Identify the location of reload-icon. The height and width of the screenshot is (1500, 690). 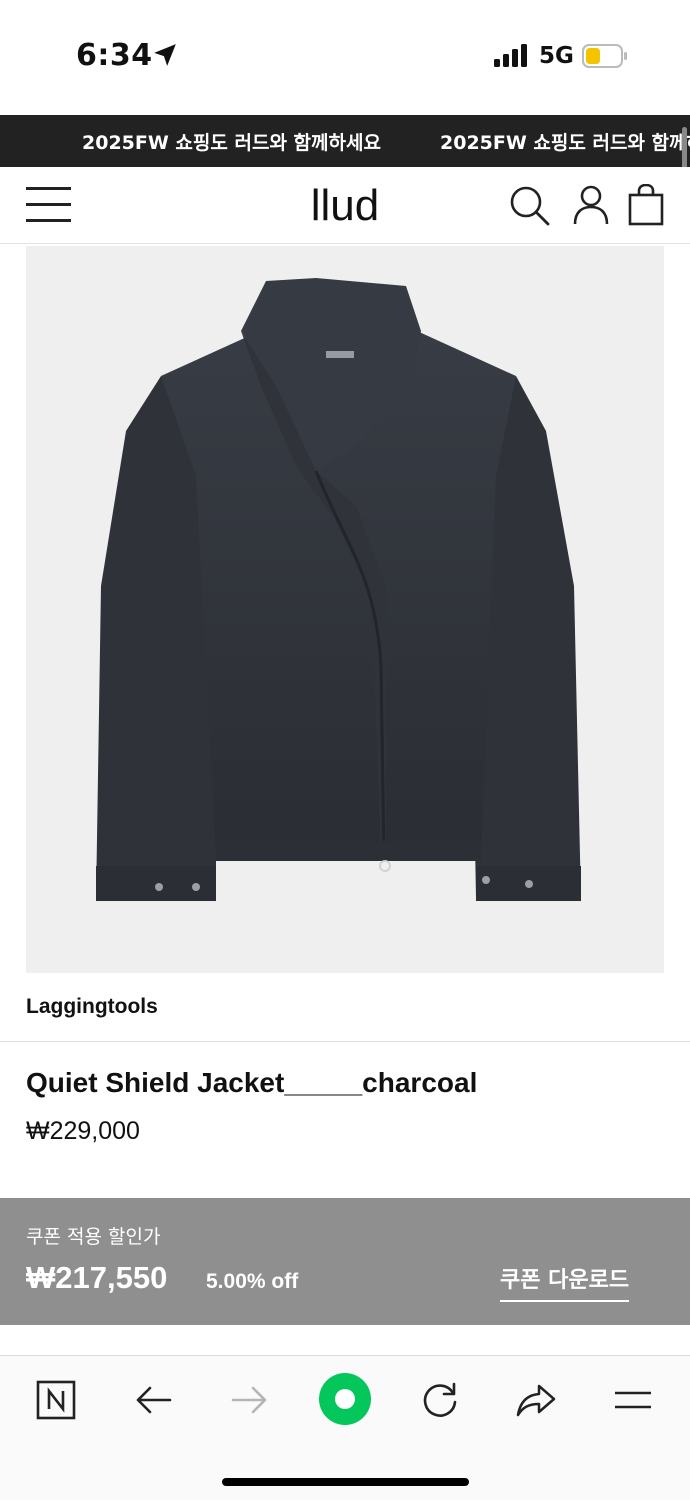
(440, 1400).